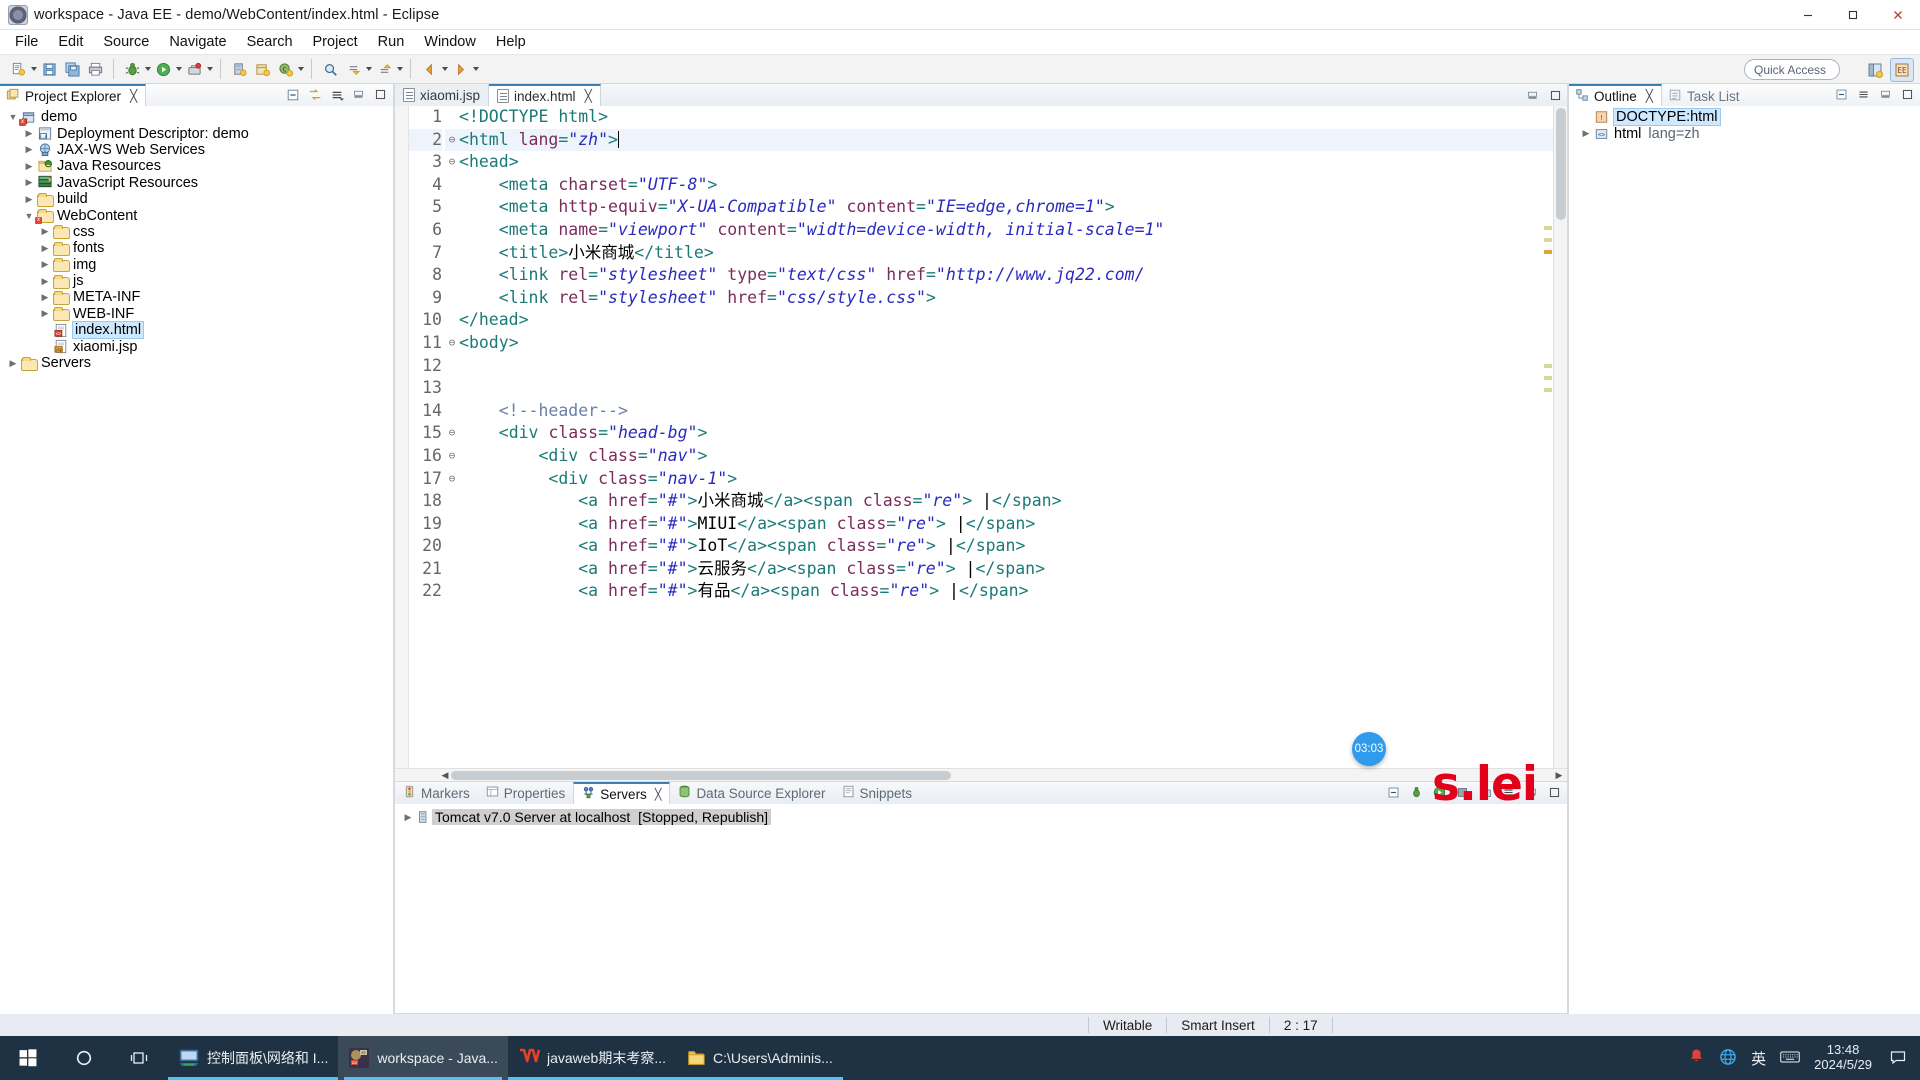 This screenshot has height=1080, width=1920. Describe the element at coordinates (262, 69) in the screenshot. I see `new-java-project-icon` at that location.